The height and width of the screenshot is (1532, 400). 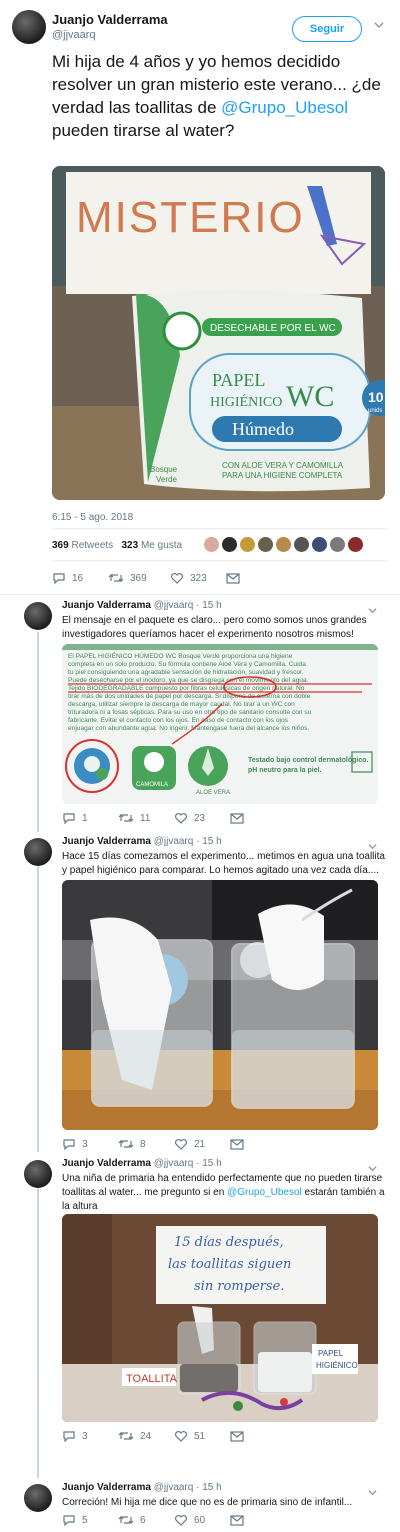 I want to click on svg-text: pH neutro para la piel., so click(x=285, y=770).